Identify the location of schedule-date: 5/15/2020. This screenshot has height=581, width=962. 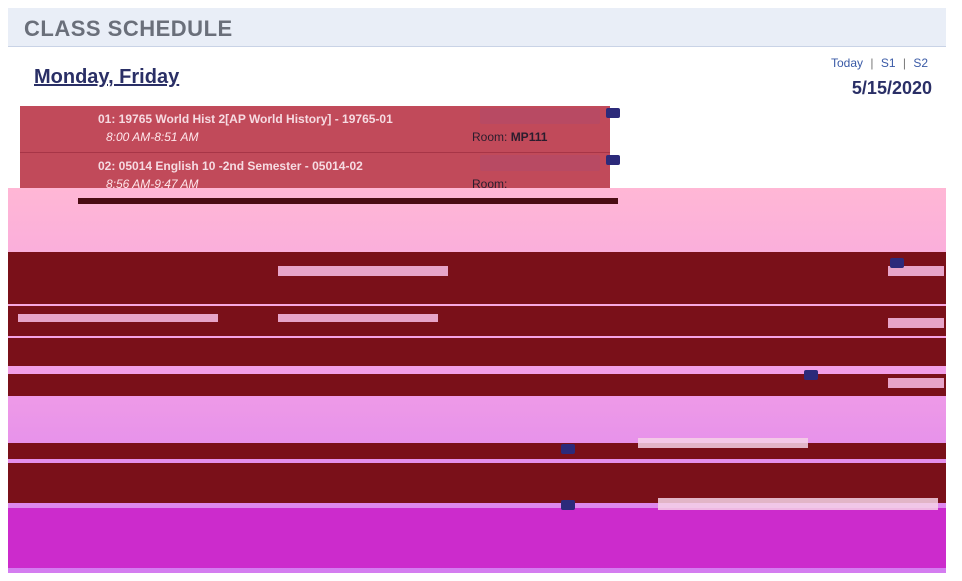
(891, 88).